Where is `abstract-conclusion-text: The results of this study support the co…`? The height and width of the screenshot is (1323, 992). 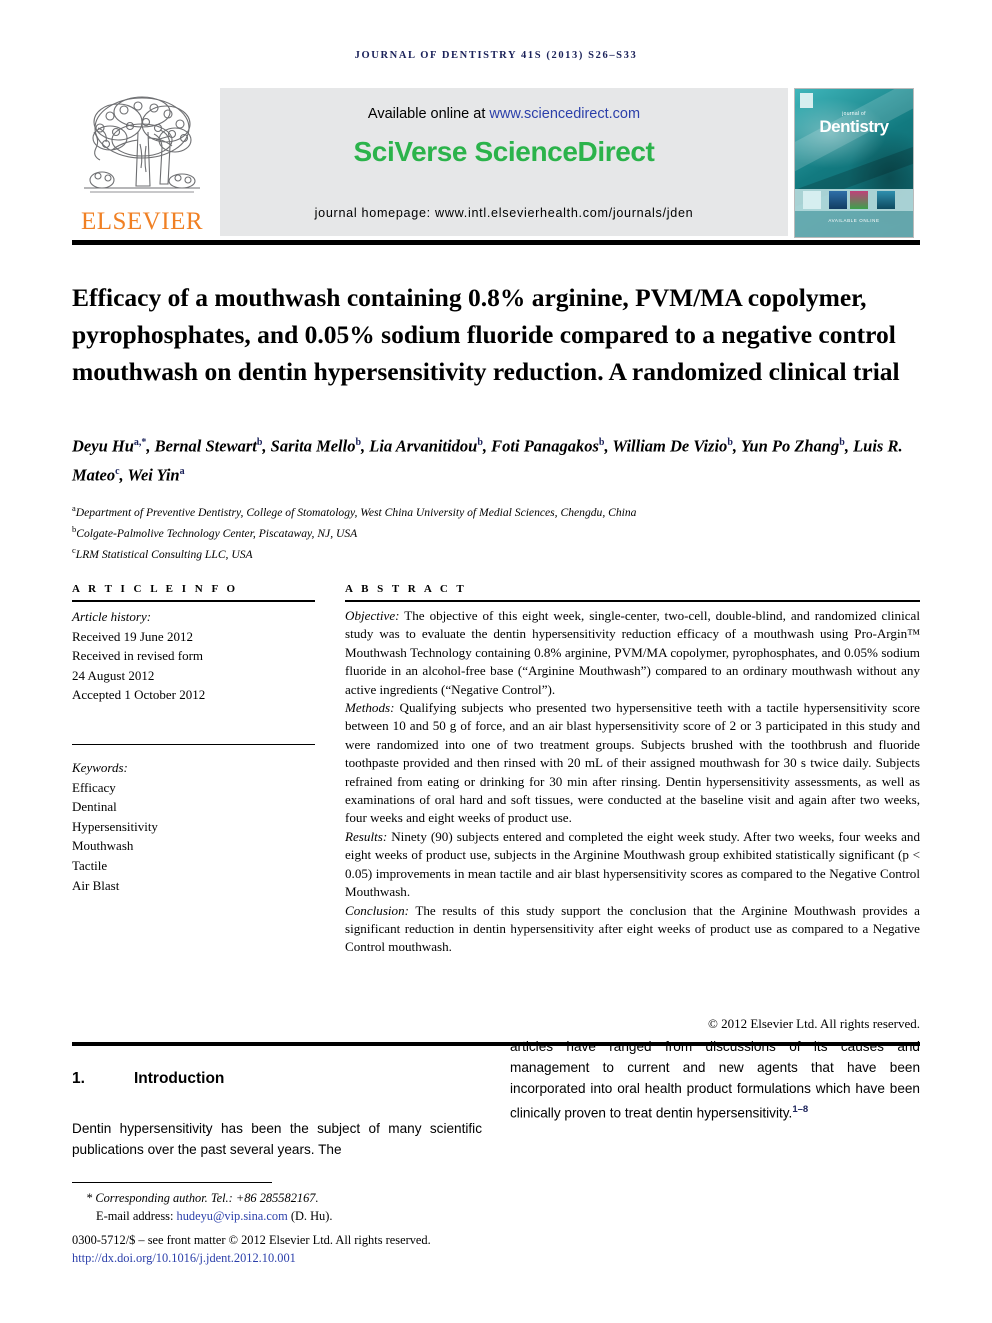
abstract-conclusion-text: The results of this study support the co… is located at coordinates (632, 928).